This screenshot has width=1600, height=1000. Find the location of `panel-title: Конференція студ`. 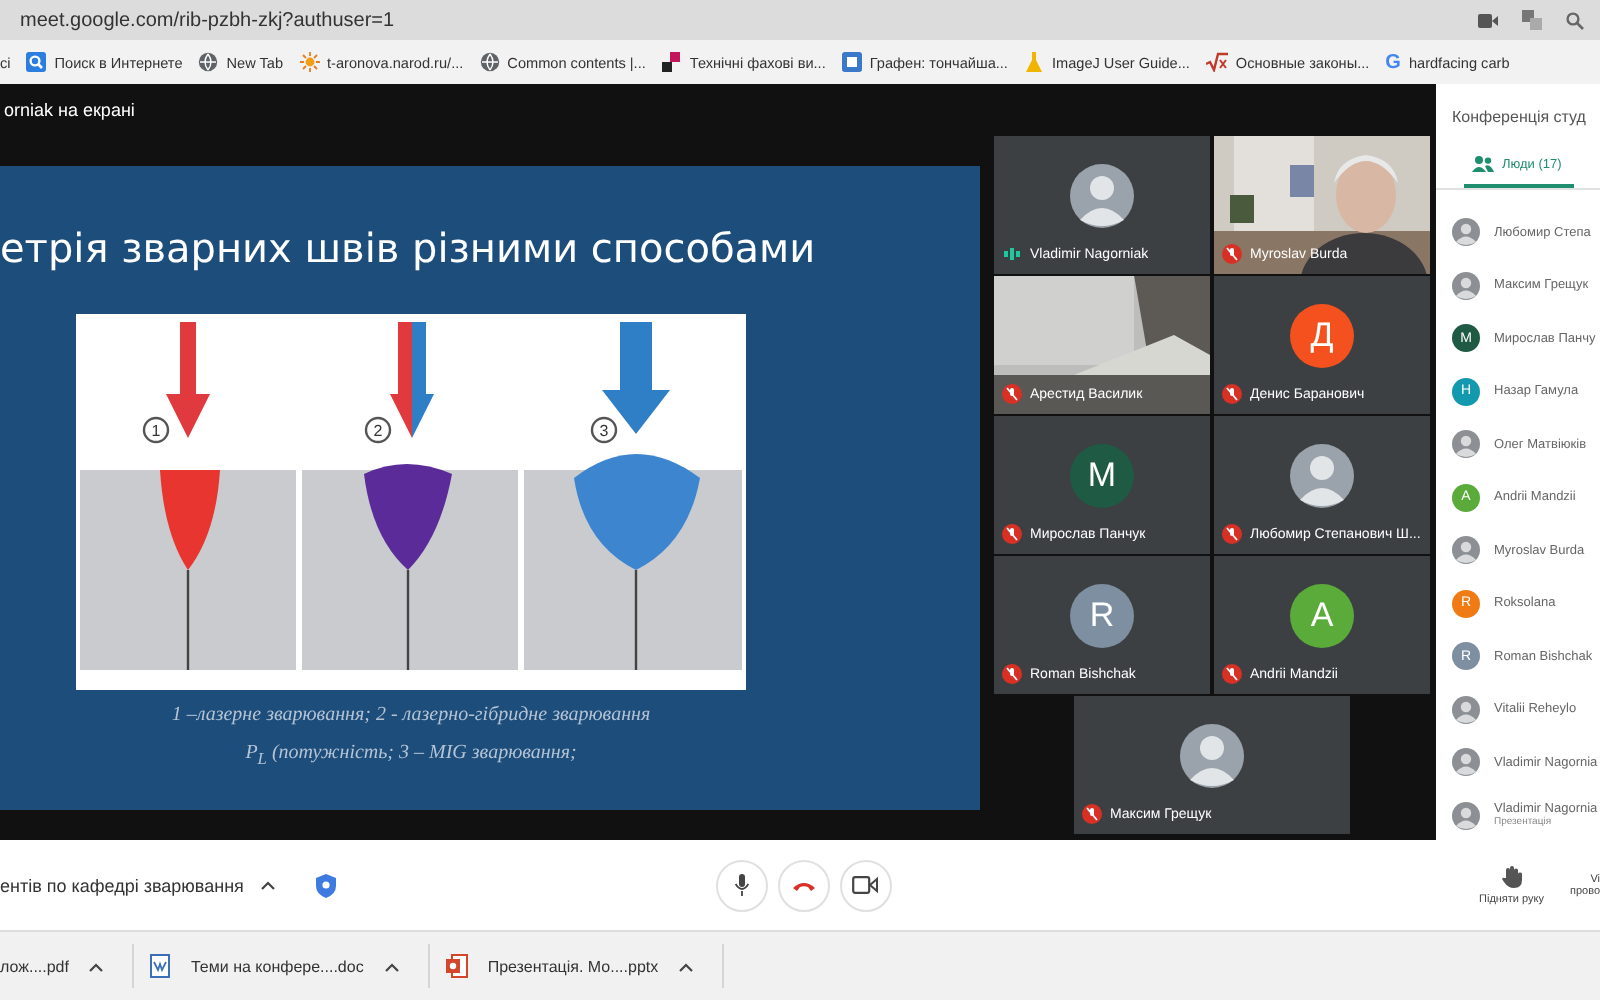

panel-title: Конференція студ is located at coordinates (1519, 116).